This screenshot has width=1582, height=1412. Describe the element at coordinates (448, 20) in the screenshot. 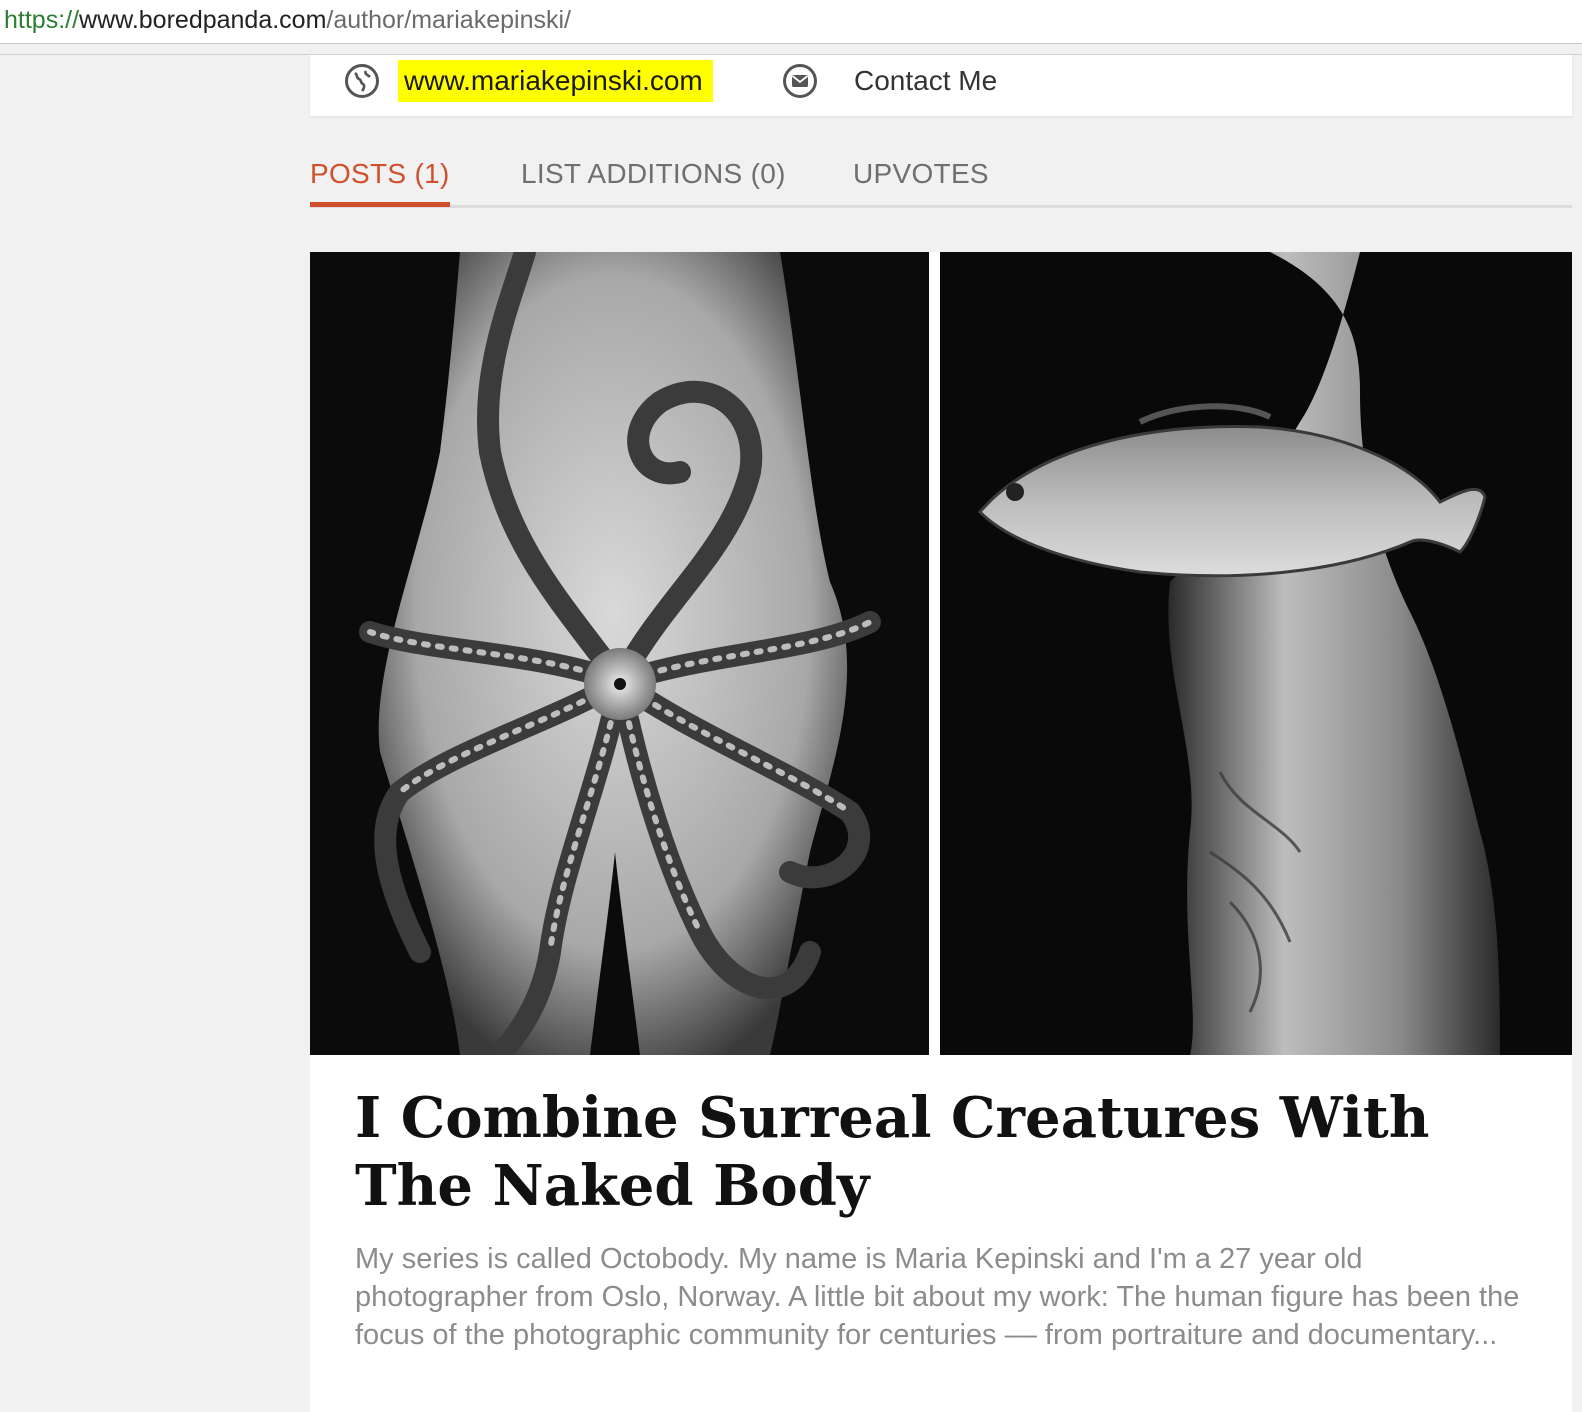

I see `url-path: /author/mariakepinski/` at that location.